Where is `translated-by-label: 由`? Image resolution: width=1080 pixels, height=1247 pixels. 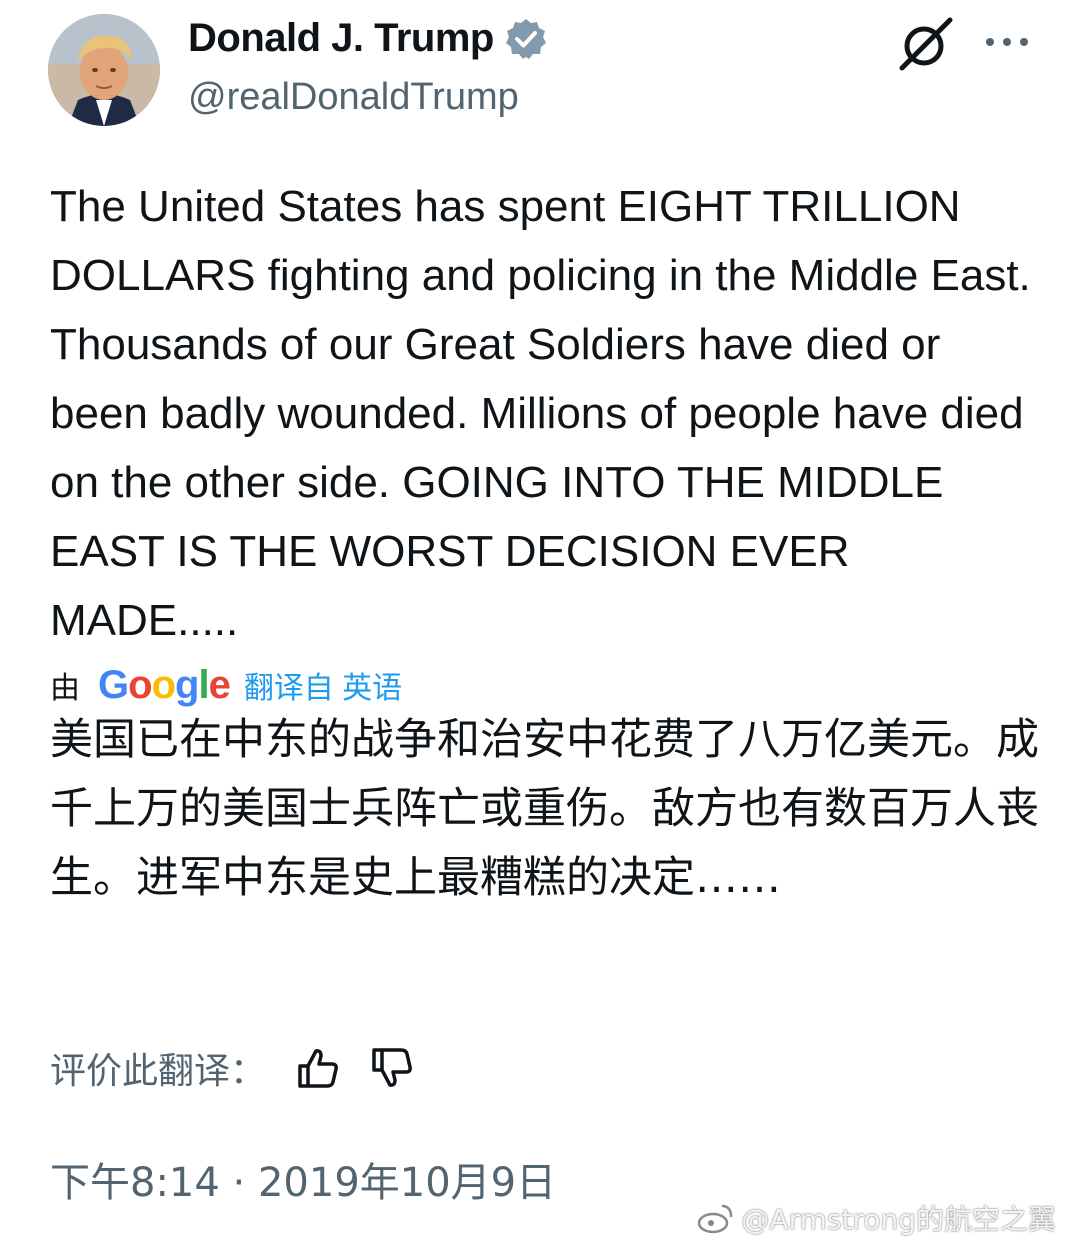 translated-by-label: 由 is located at coordinates (65, 688).